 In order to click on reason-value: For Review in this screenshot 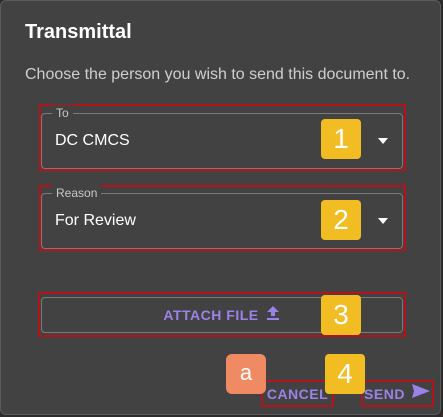, I will do `click(95, 220)`.